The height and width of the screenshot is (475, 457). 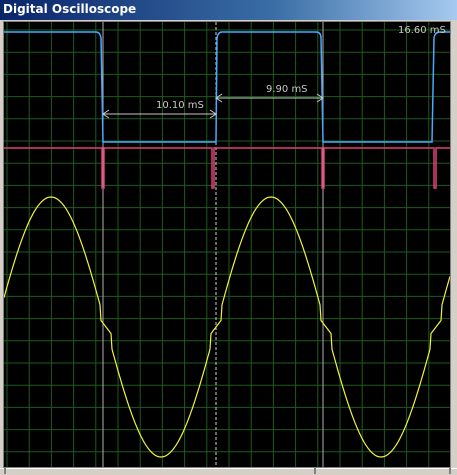 What do you see at coordinates (422, 30) in the screenshot?
I see `timebase-readout: 16.60 mS` at bounding box center [422, 30].